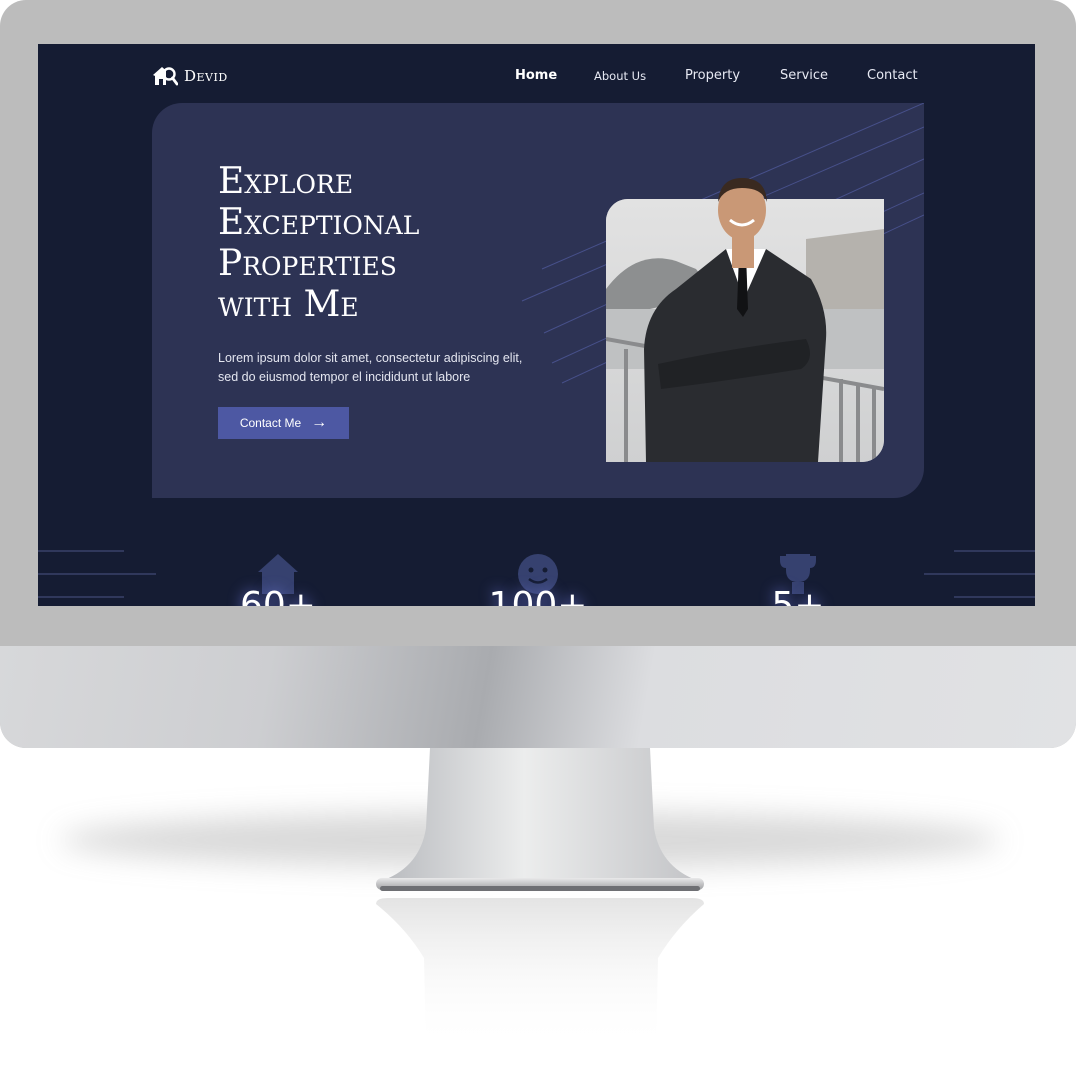  Describe the element at coordinates (798, 596) in the screenshot. I see `stat-value: 5+` at that location.